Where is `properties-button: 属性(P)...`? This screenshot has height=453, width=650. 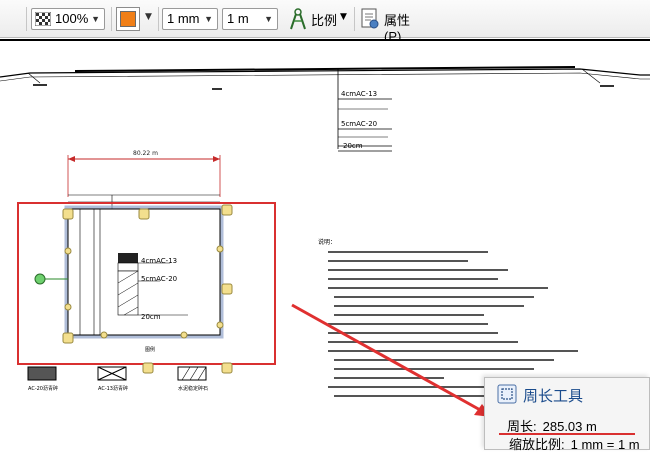 properties-button: 属性(P)... is located at coordinates (398, 24).